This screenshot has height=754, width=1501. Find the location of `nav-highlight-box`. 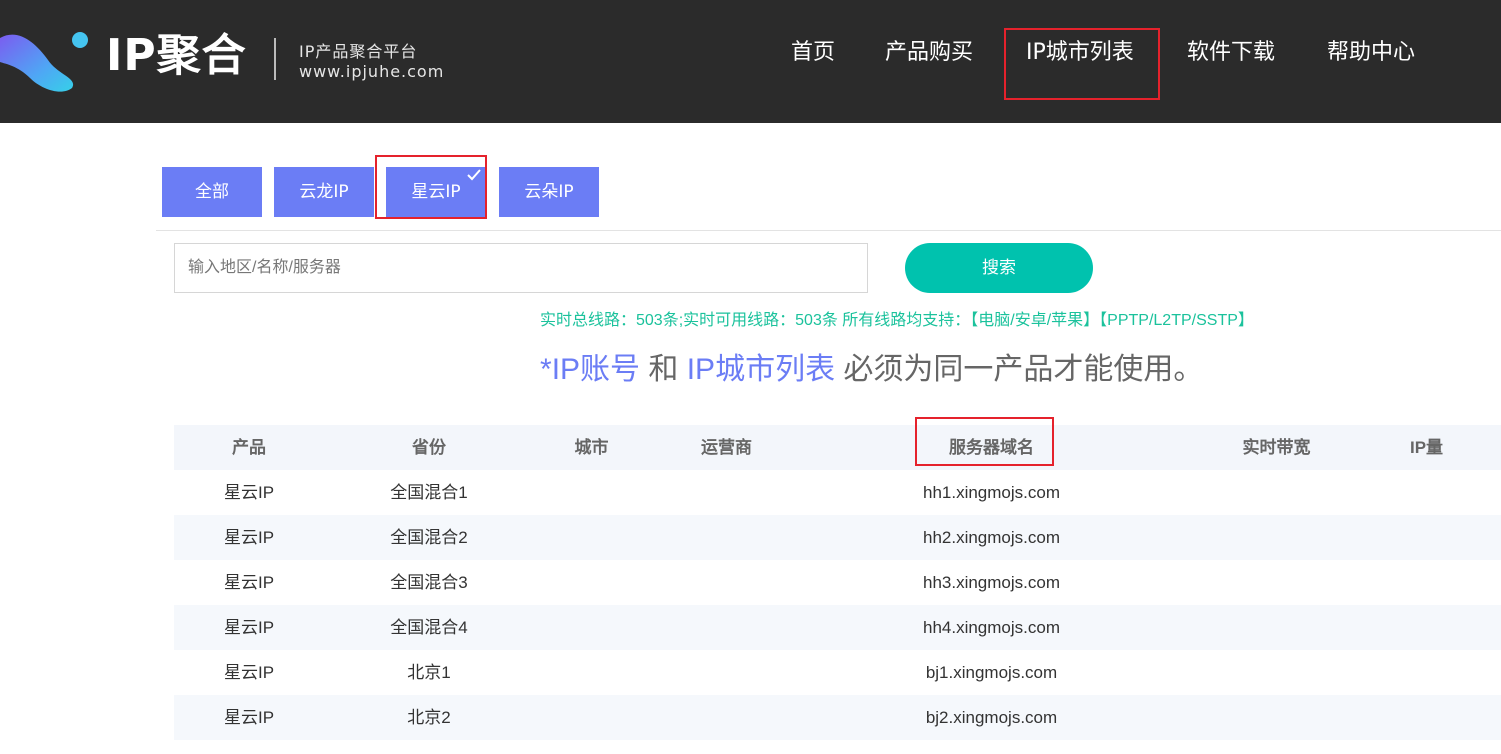

nav-highlight-box is located at coordinates (1082, 64).